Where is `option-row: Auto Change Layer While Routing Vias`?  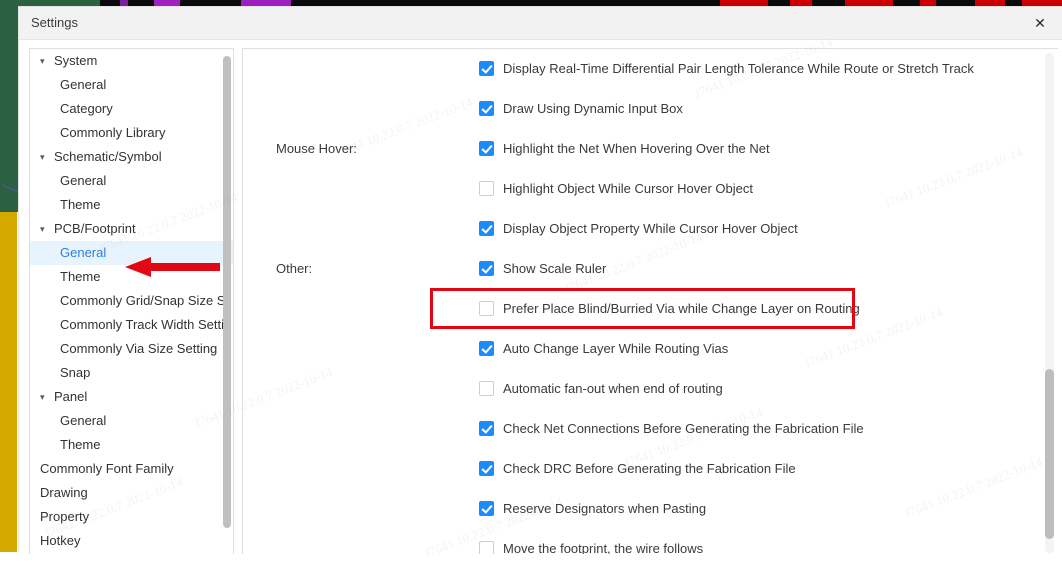 option-row: Auto Change Layer While Routing Vias is located at coordinates (639, 349).